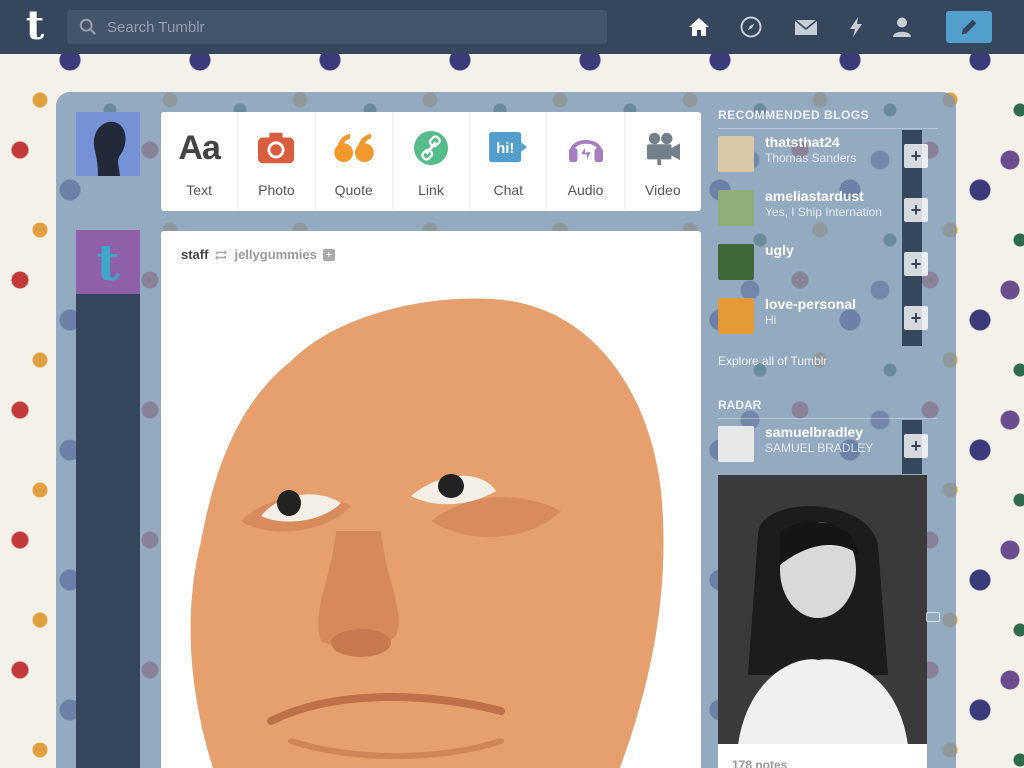 The width and height of the screenshot is (1024, 768). What do you see at coordinates (221, 254) in the screenshot?
I see `reblog-icon` at bounding box center [221, 254].